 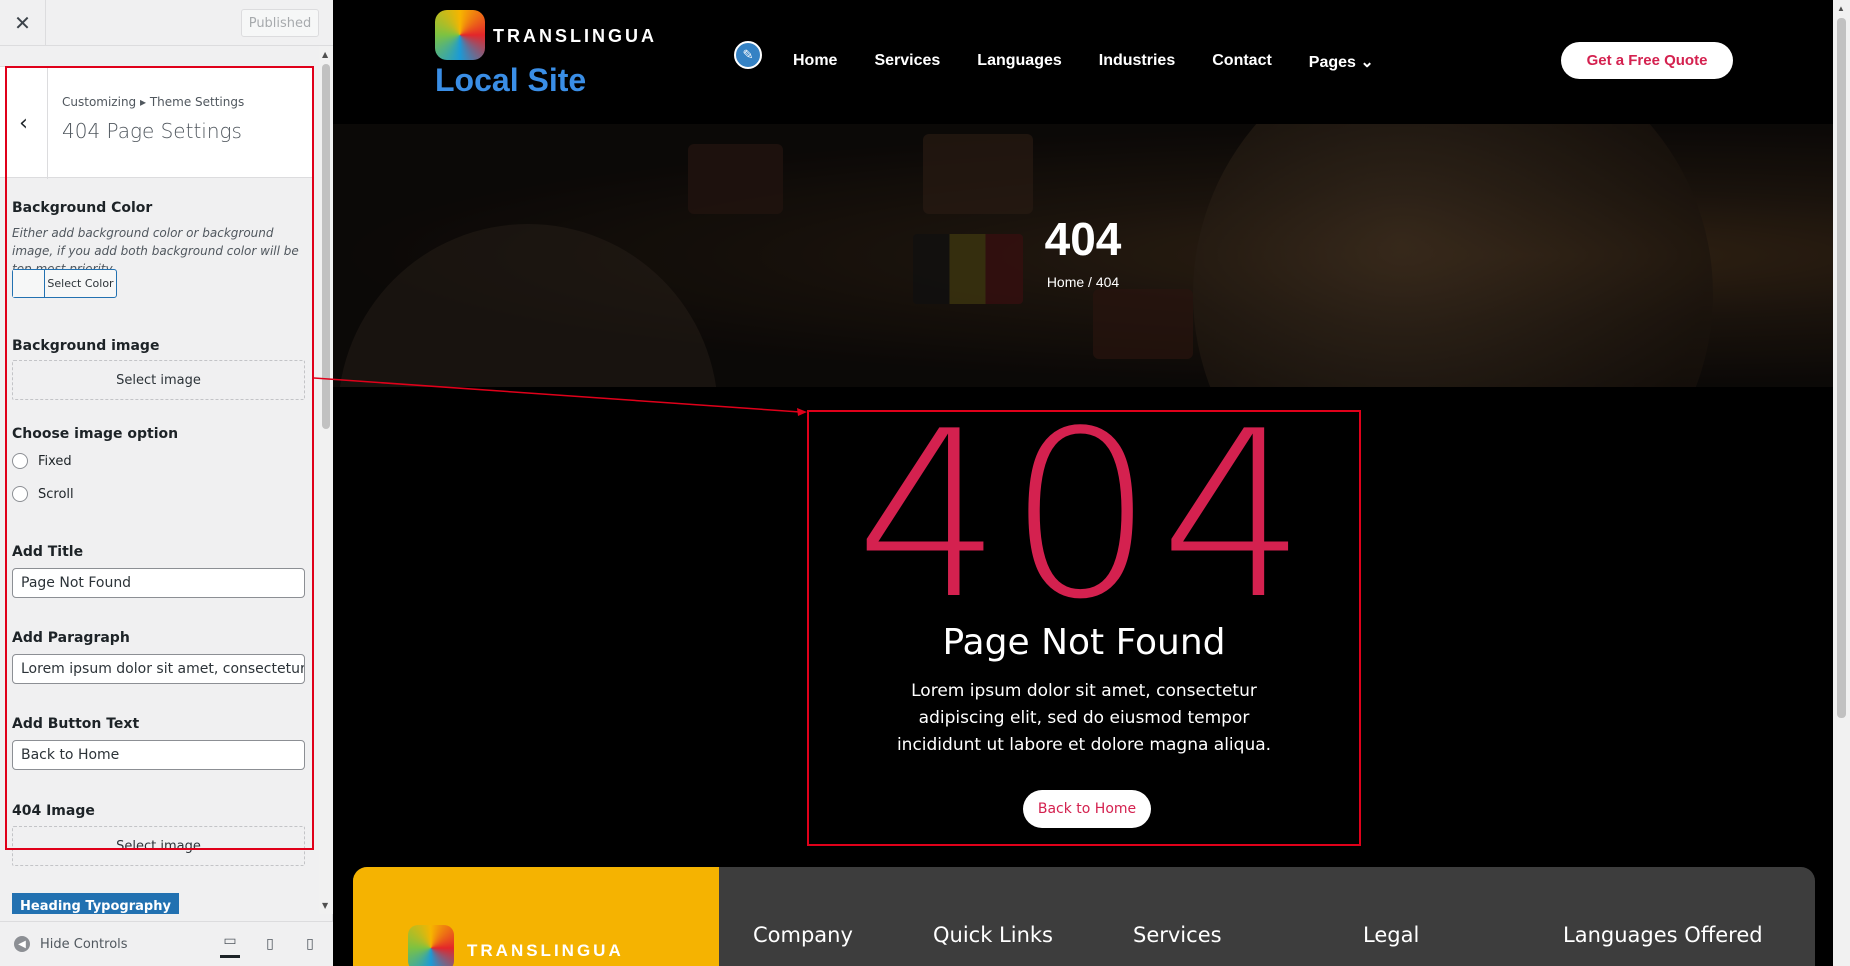 I want to click on select-404-image-button: Select image, so click(x=158, y=846).